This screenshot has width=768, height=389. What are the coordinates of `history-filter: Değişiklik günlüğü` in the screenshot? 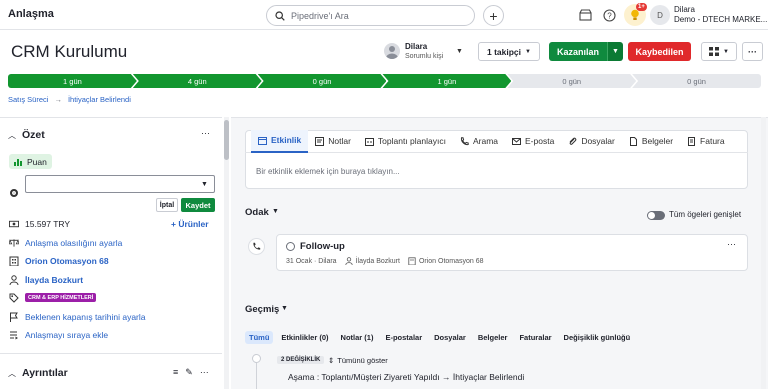 It's located at (597, 337).